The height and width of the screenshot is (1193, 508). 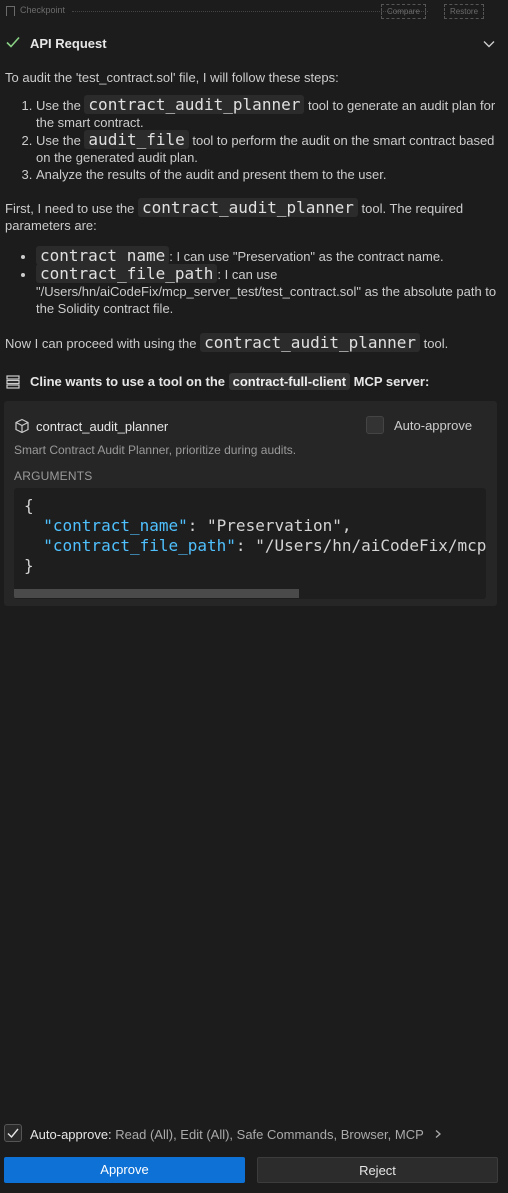 I want to click on checkpoint-bar: Checkpoint Compare Restore, so click(x=254, y=11).